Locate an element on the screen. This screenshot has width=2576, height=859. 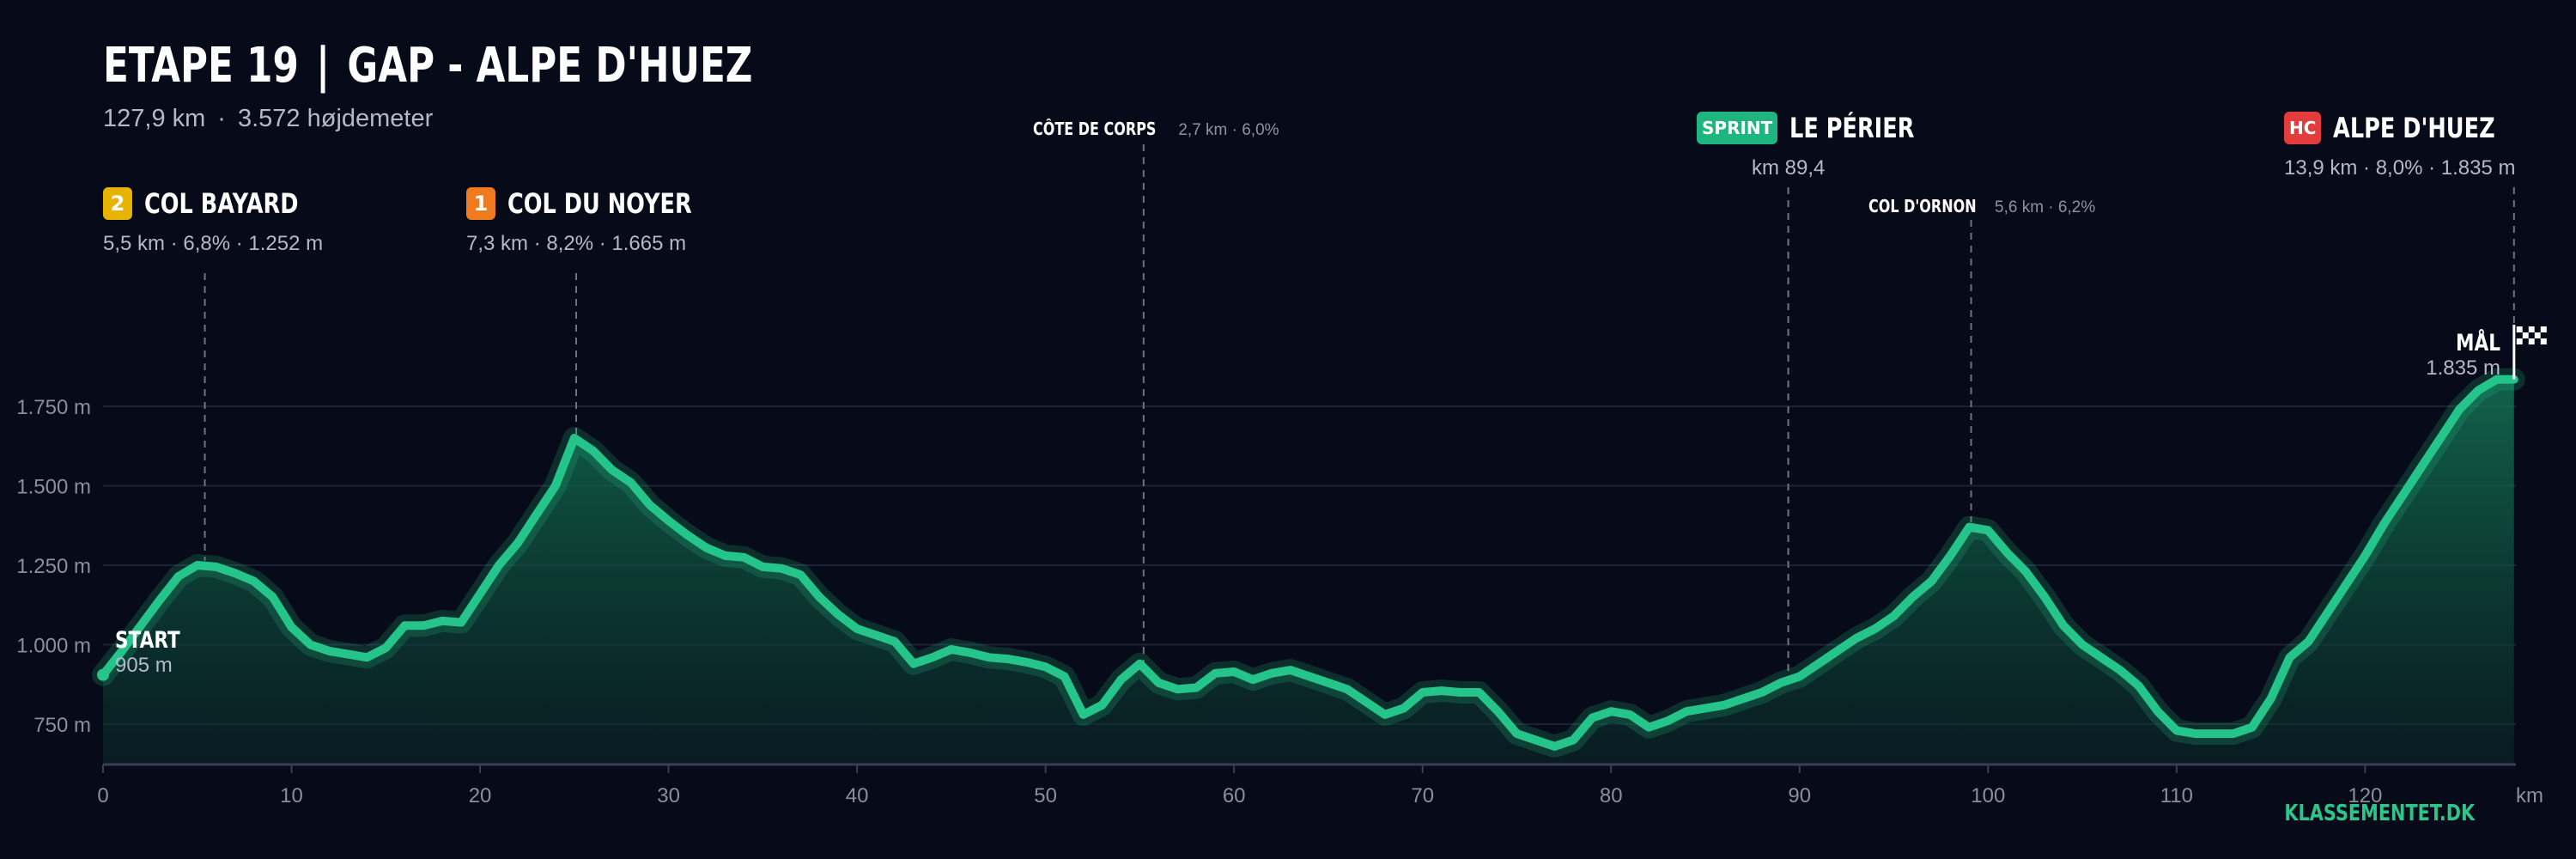
y-axis-labels: 750 m 1.000 m 1.250 m 1.500 m 1.750 m is located at coordinates (53, 567).